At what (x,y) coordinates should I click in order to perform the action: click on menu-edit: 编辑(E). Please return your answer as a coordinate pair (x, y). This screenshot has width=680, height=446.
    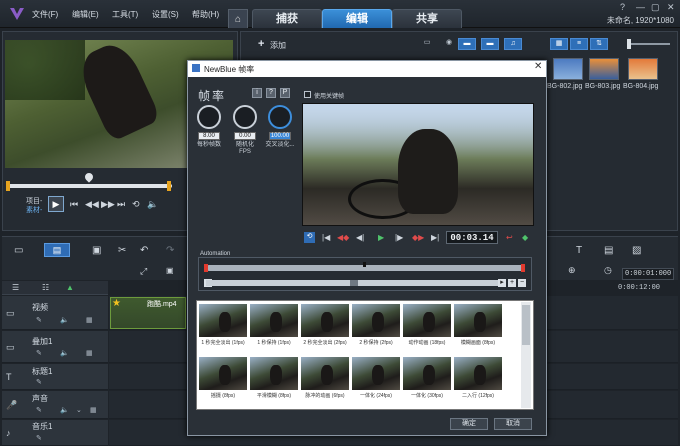
    Looking at the image, I should click on (85, 14).